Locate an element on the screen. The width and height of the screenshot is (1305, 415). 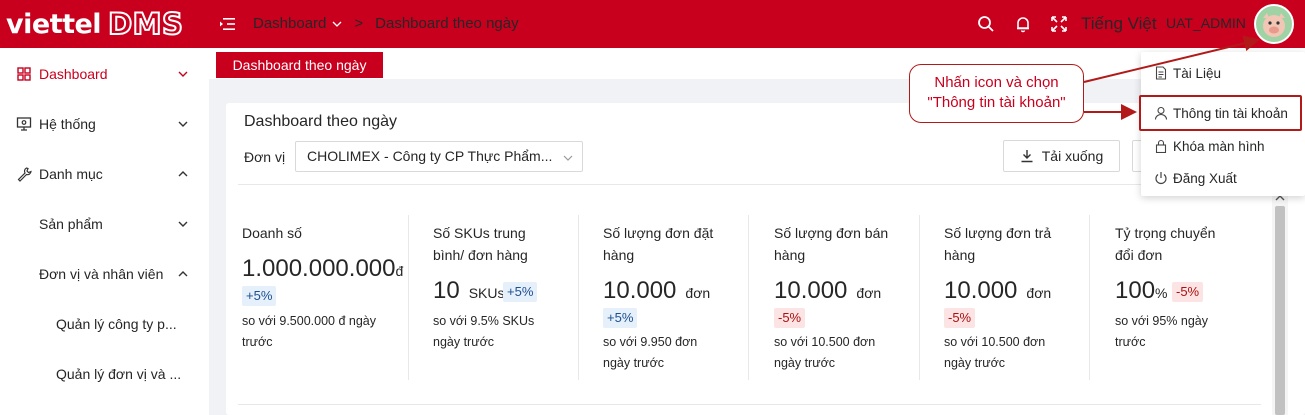
stat-title: Số lượng đơn trả hàng is located at coordinates (998, 244).